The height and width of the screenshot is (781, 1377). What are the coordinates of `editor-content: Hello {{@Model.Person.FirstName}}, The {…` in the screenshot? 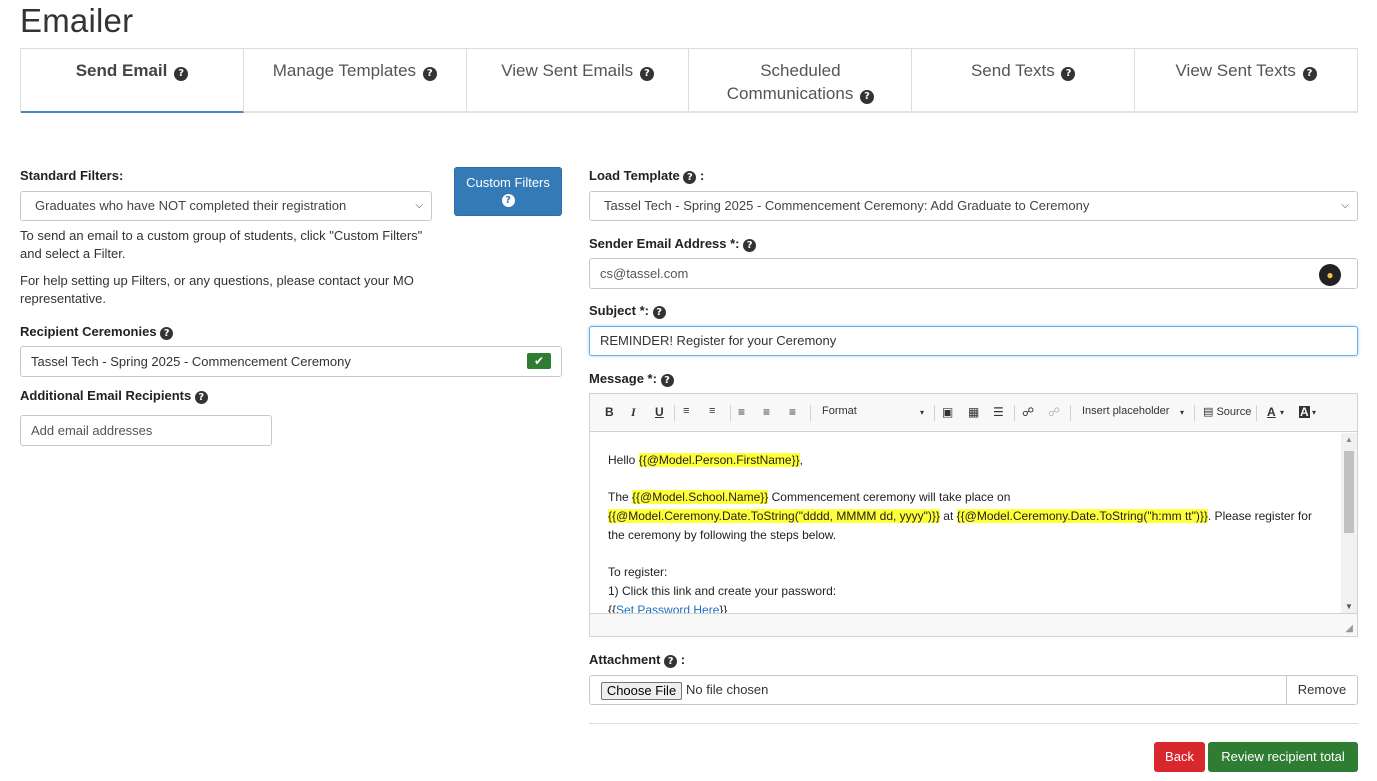 It's located at (965, 523).